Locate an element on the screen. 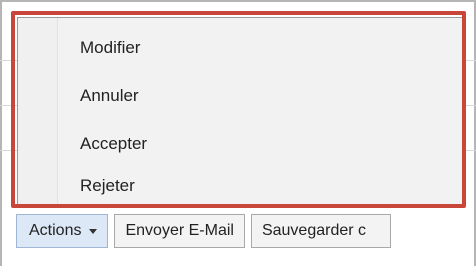 Image resolution: width=476 pixels, height=266 pixels. page-border-left is located at coordinates (1, 133).